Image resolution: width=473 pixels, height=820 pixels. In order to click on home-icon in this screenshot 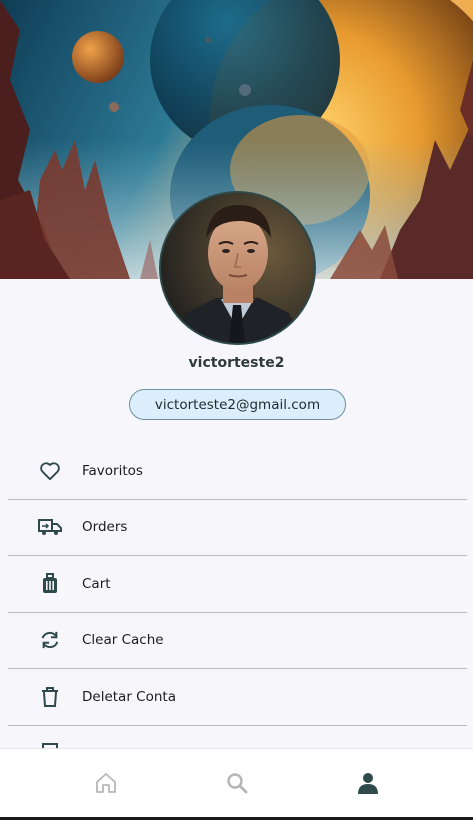, I will do `click(106, 785)`.